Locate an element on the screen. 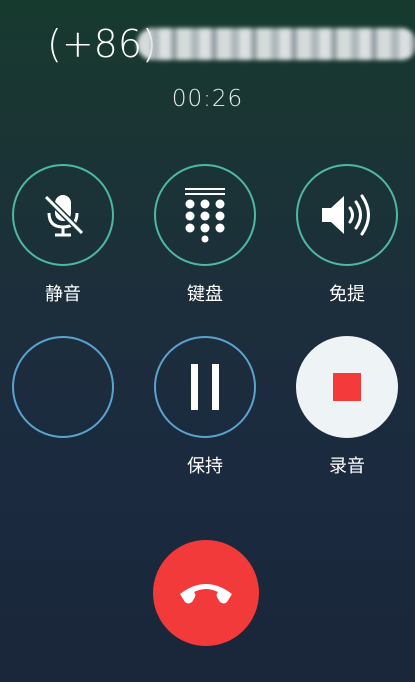 This screenshot has width=415, height=682. hold-label: 保持 is located at coordinates (205, 466).